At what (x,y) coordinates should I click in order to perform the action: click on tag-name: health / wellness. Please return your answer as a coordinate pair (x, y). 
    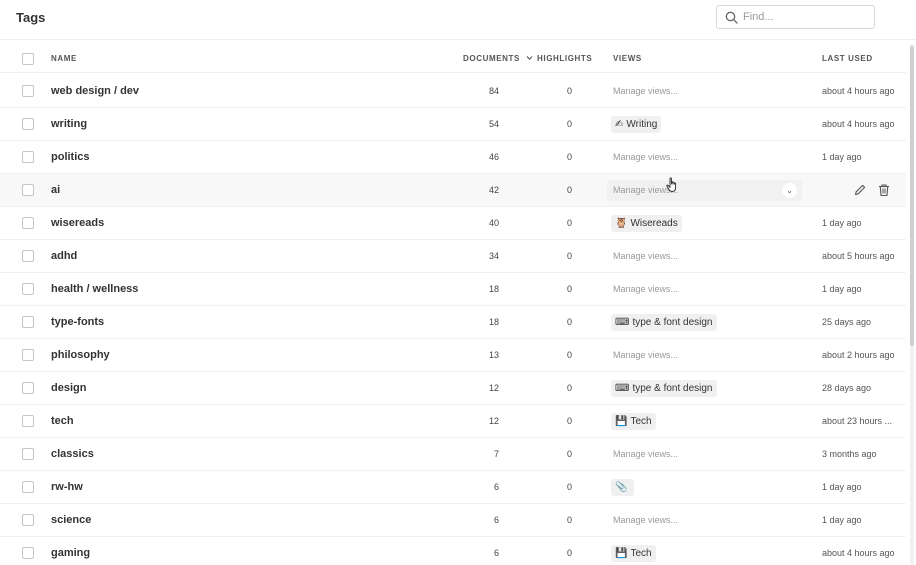
    Looking at the image, I should click on (94, 289).